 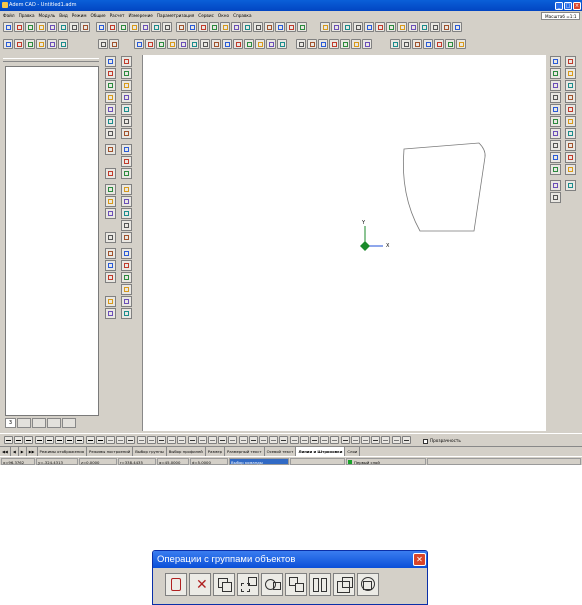 What do you see at coordinates (224, 584) in the screenshot?
I see `copy-group-button` at bounding box center [224, 584].